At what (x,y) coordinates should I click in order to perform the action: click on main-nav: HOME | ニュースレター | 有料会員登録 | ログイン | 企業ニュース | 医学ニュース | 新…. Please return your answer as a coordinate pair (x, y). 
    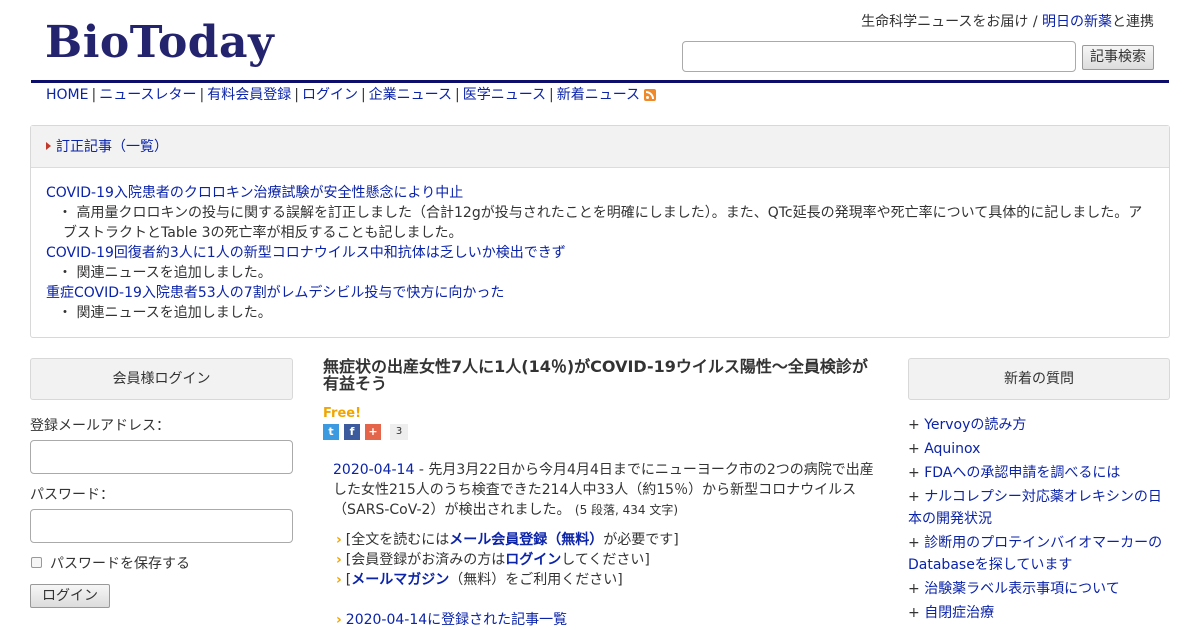
    Looking at the image, I should click on (351, 95).